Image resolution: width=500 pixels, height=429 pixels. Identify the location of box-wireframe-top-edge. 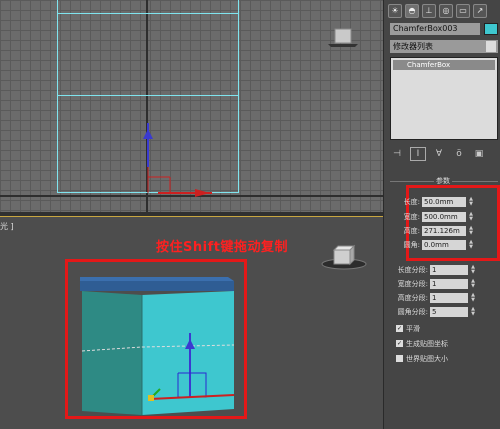
(148, 7).